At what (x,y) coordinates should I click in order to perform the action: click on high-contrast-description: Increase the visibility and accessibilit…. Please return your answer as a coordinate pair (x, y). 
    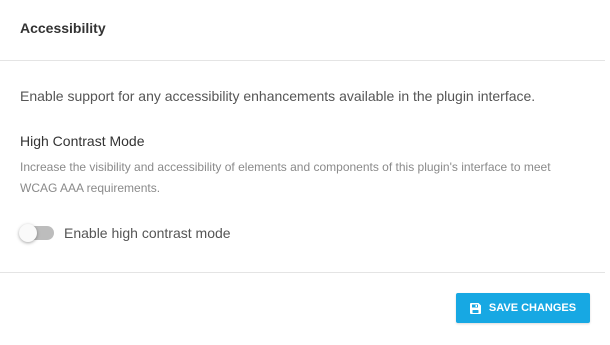
    Looking at the image, I should click on (285, 177).